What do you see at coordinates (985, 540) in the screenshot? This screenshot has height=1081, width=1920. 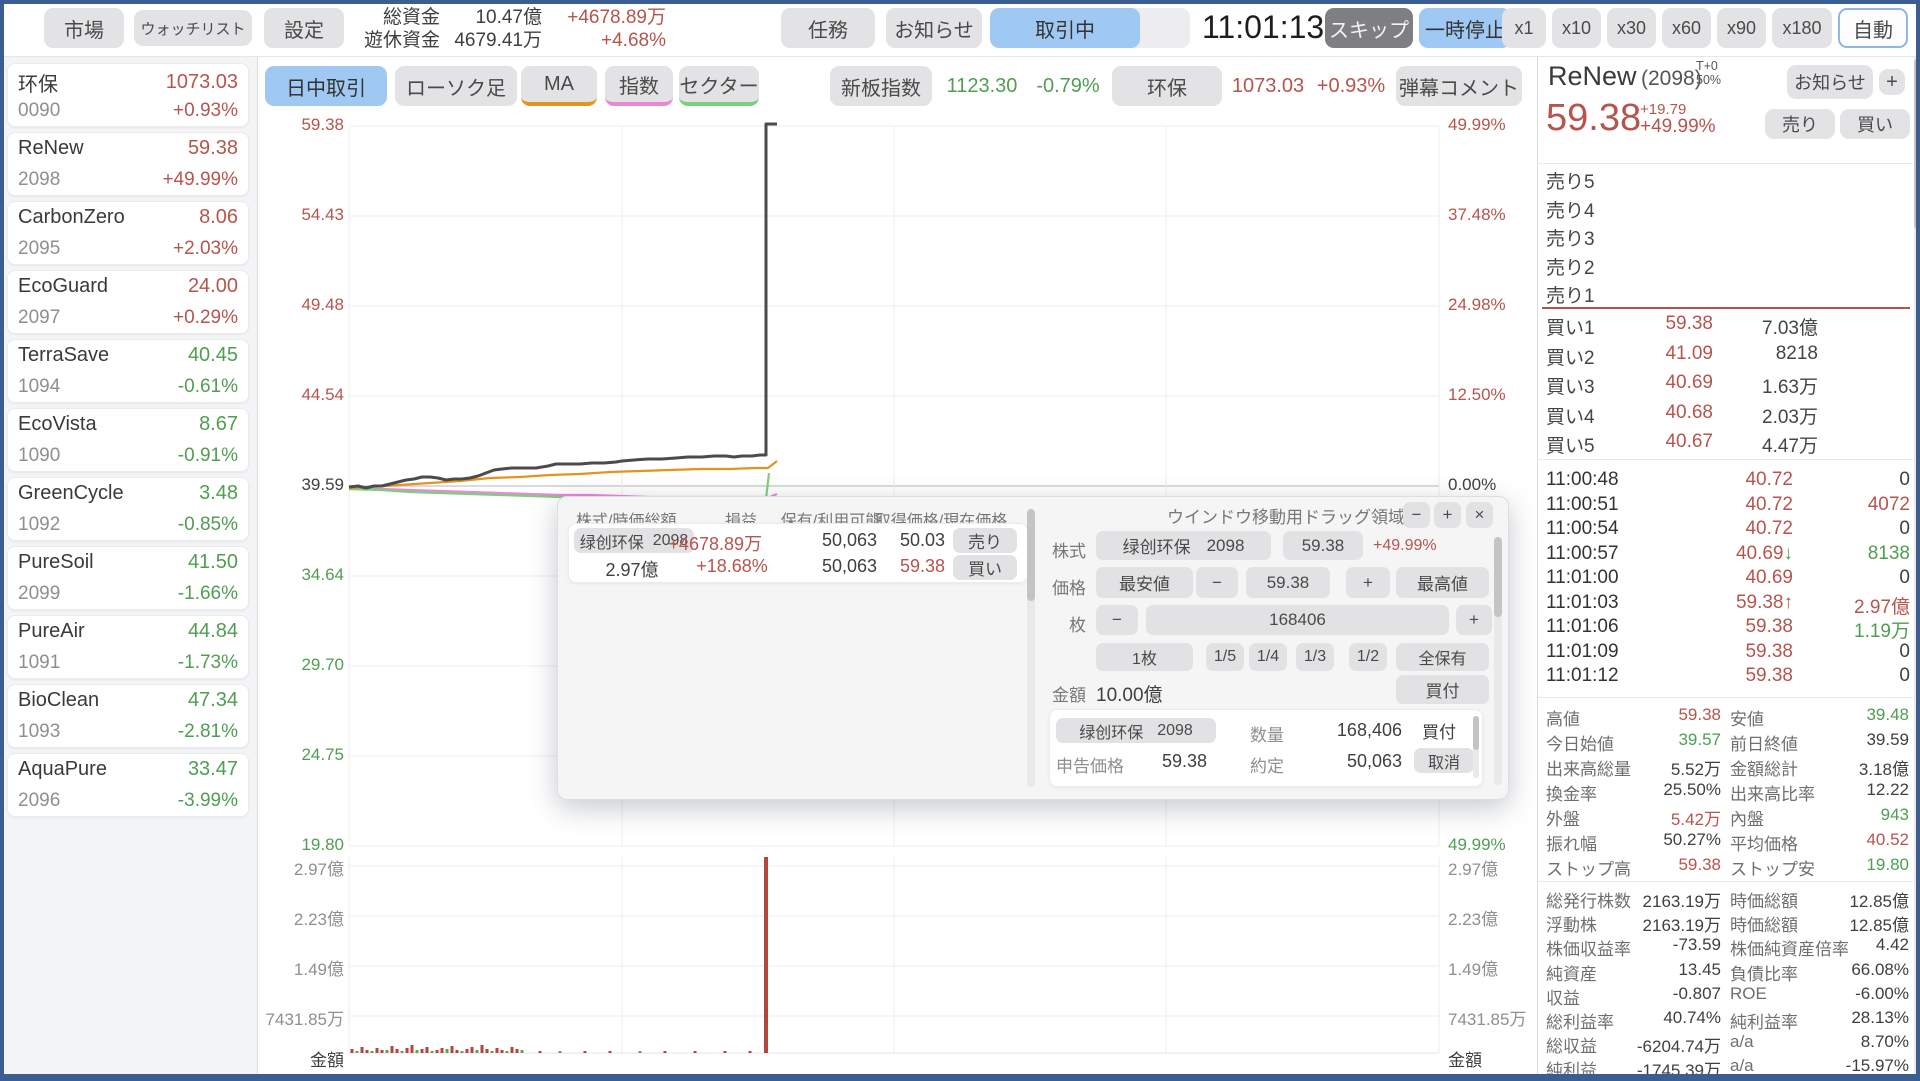 I see `position-sell-button: 売り` at bounding box center [985, 540].